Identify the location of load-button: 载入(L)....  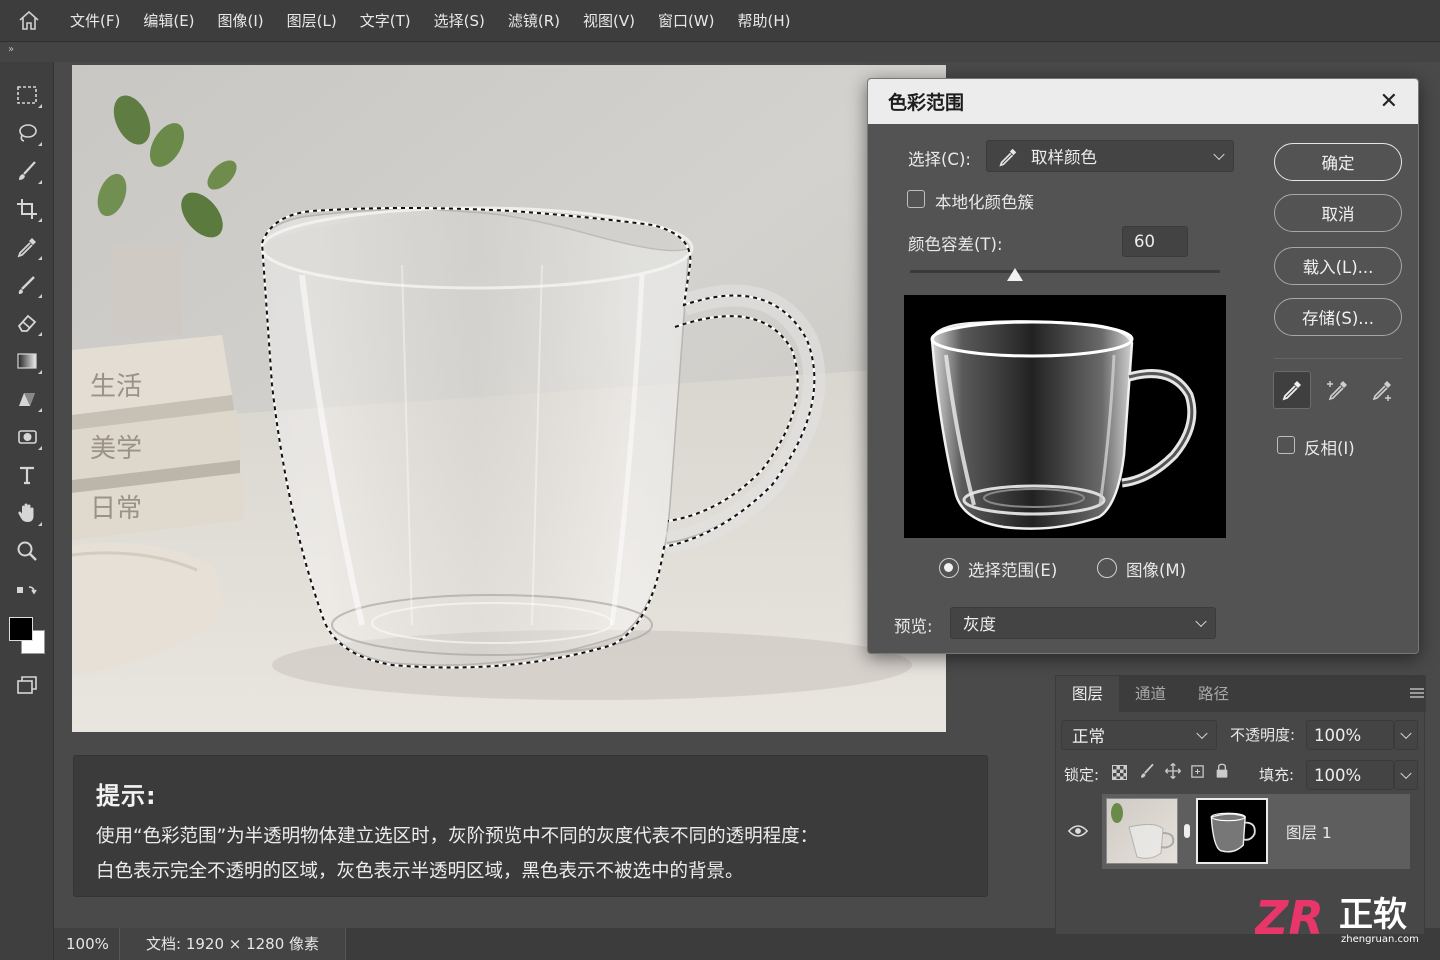
(1338, 266).